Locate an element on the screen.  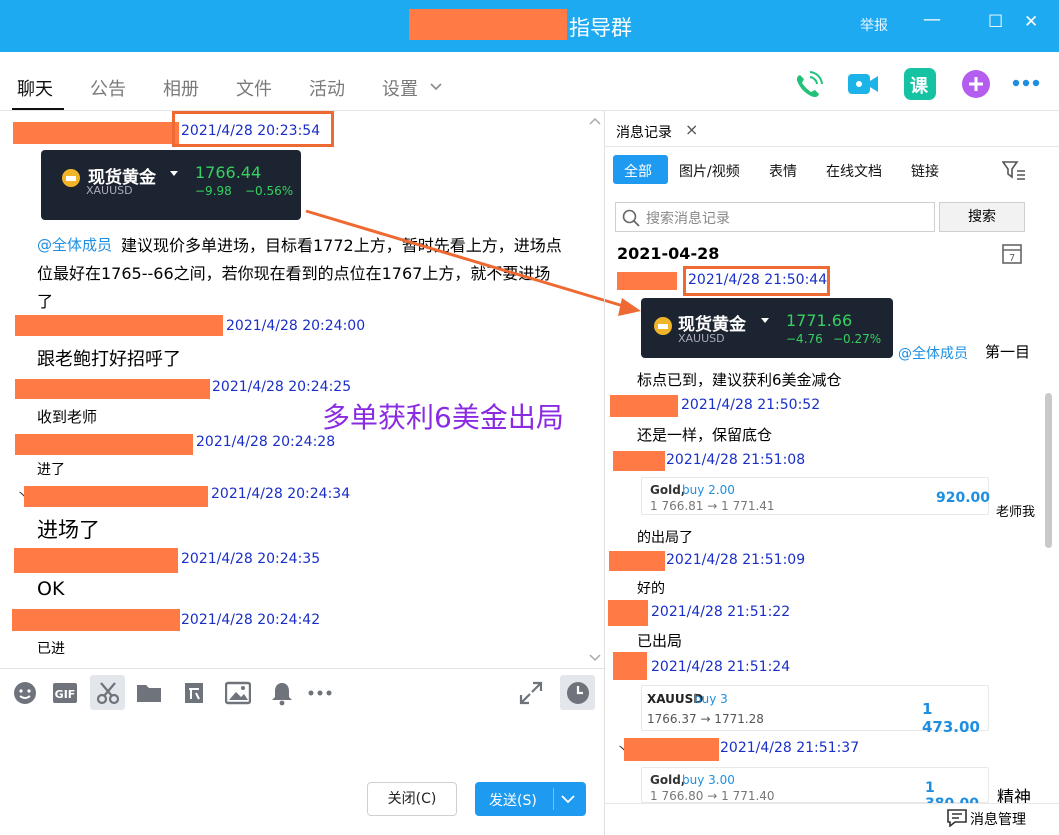
history-timestamp: 2021/4/28 21:51:08 is located at coordinates (736, 460).